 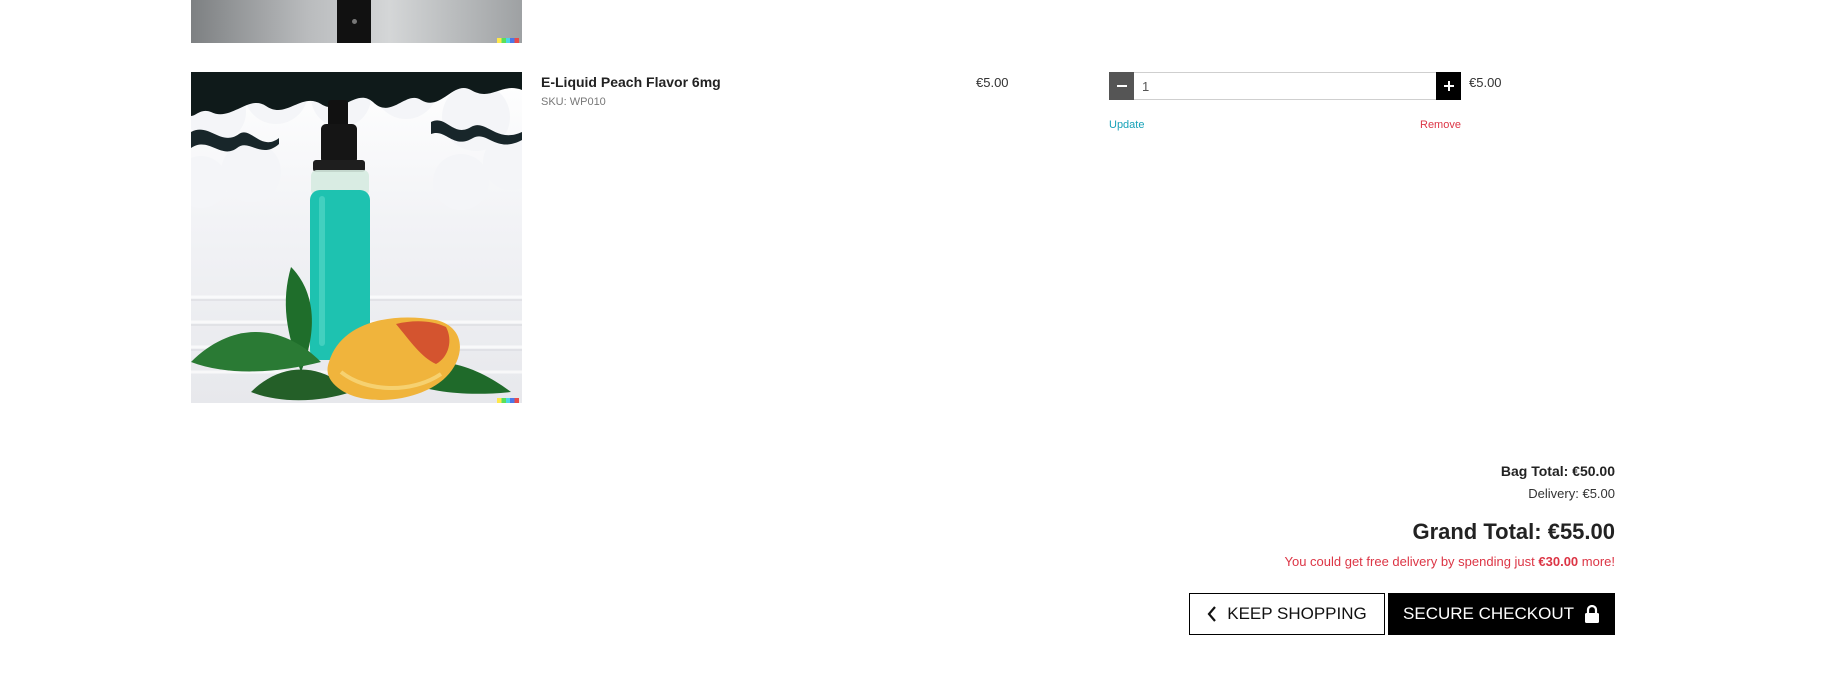 What do you see at coordinates (573, 102) in the screenshot?
I see `item-sku: SKU: WP010` at bounding box center [573, 102].